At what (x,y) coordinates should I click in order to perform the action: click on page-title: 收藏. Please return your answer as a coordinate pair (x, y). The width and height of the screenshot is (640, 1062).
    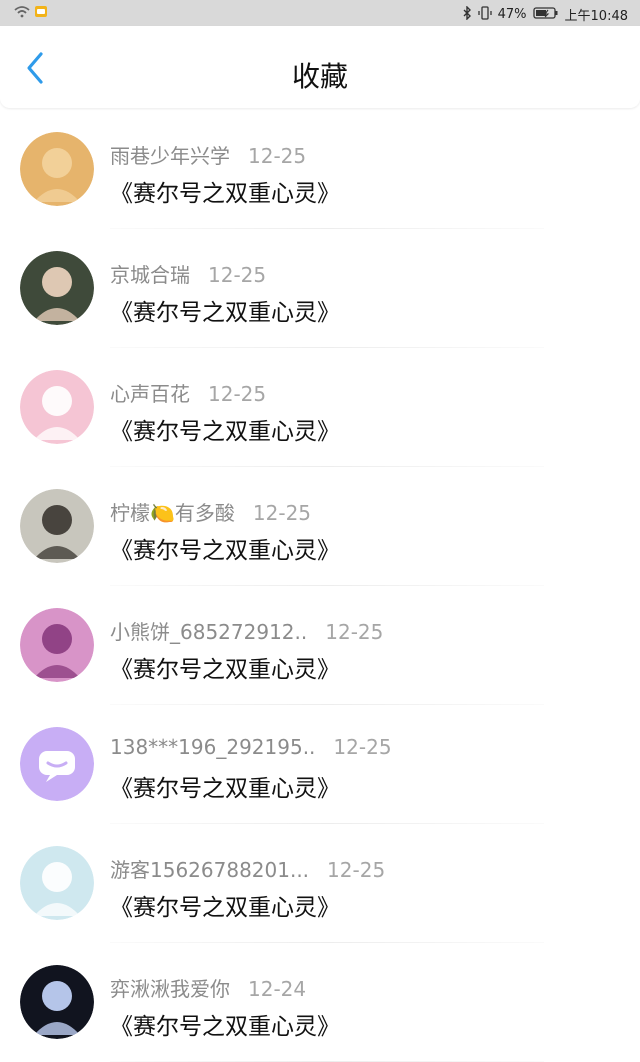
    Looking at the image, I should click on (319, 76).